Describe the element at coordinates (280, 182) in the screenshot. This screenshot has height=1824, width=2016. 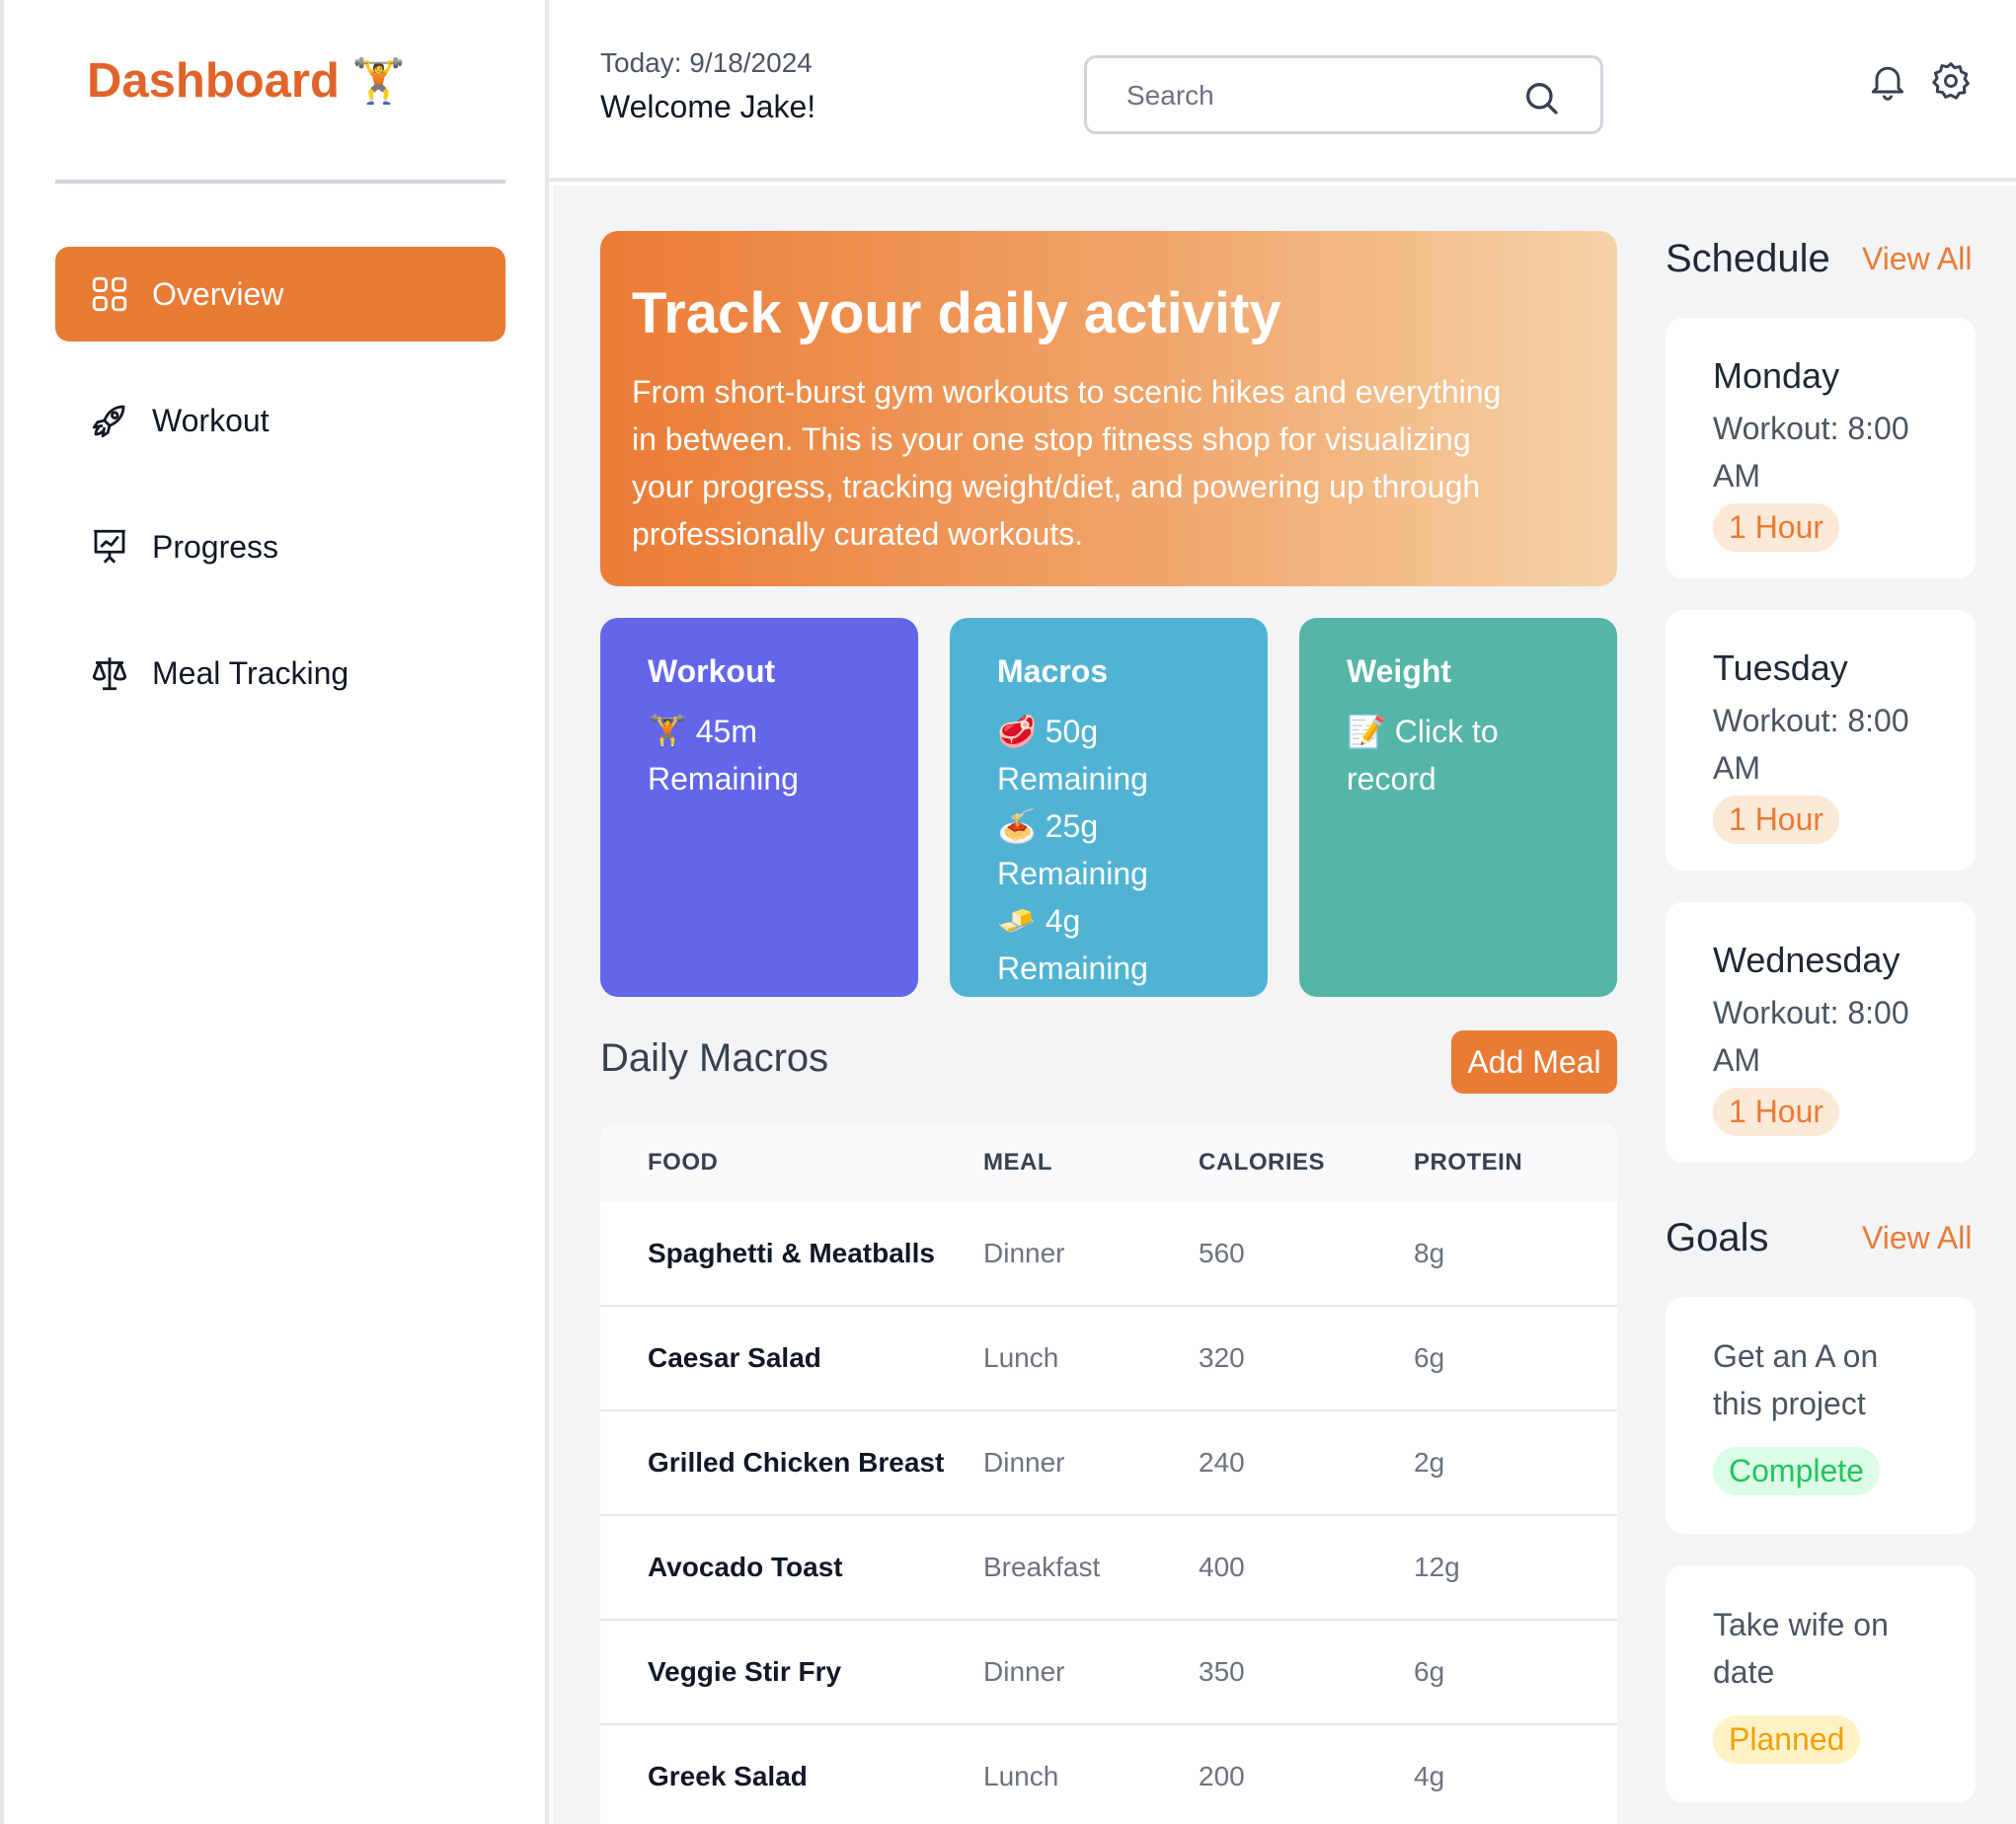
I see `sidebar-divider` at that location.